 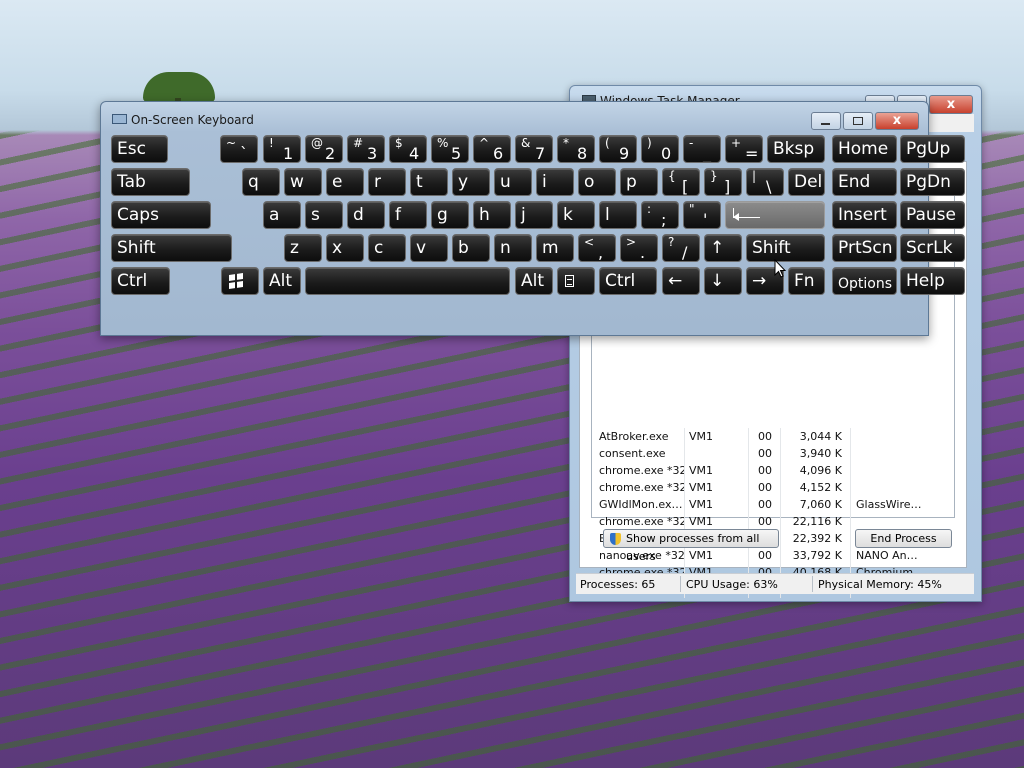 What do you see at coordinates (660, 149) in the screenshot?
I see `key-digit-0: ) 0` at bounding box center [660, 149].